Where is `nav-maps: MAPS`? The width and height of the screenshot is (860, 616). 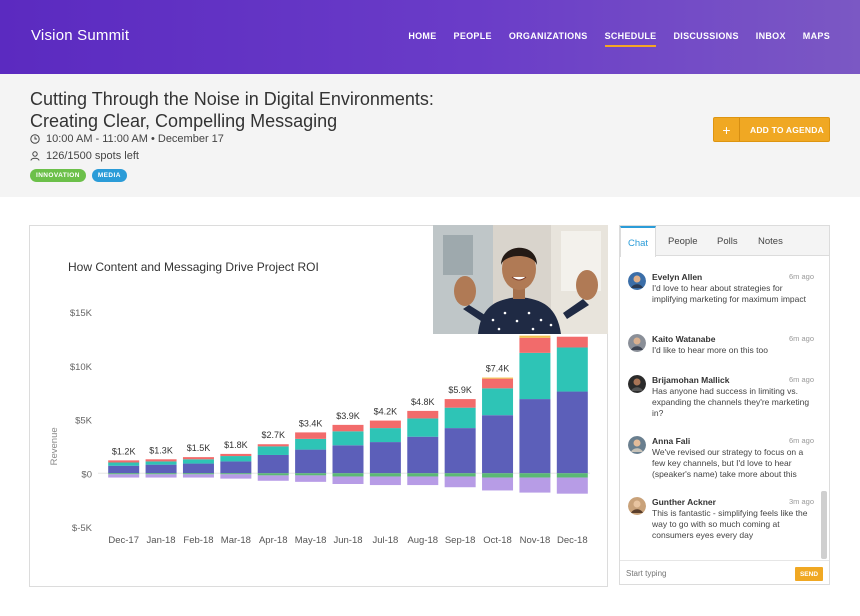
nav-maps: MAPS is located at coordinates (816, 36).